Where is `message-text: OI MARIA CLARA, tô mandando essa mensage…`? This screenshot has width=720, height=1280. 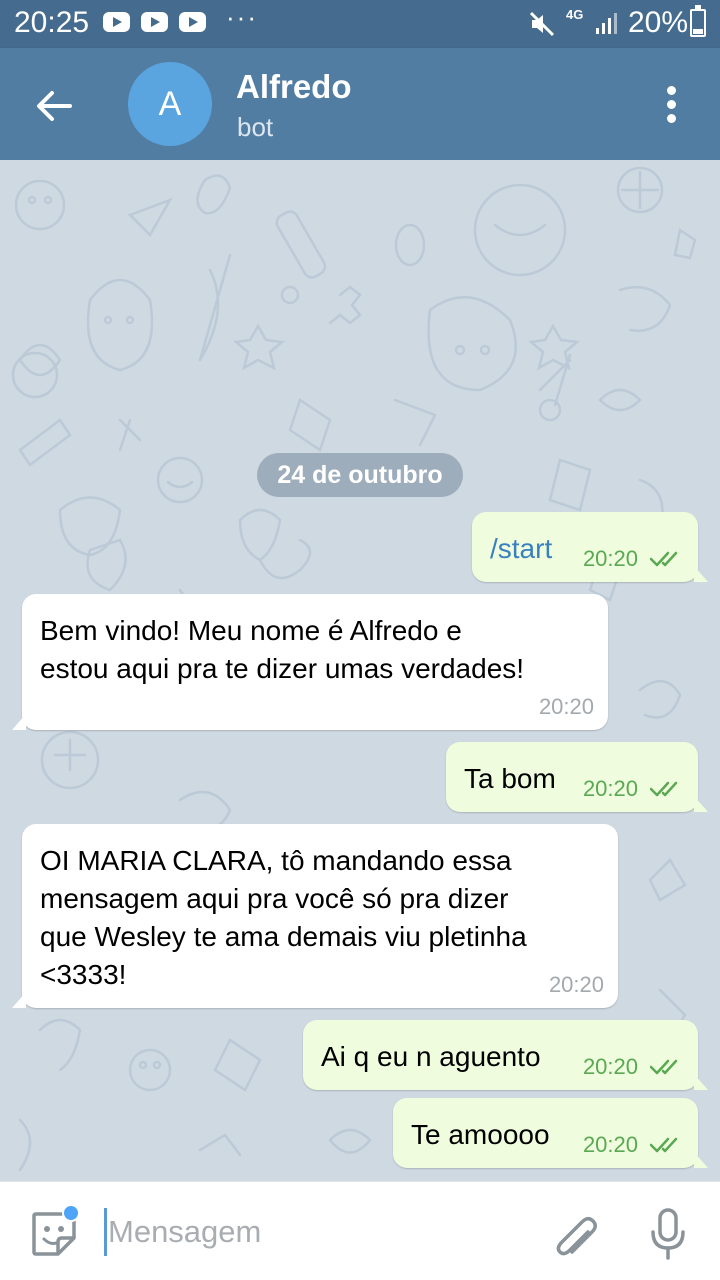 message-text: OI MARIA CLARA, tô mandando essa mensage… is located at coordinates (283, 917).